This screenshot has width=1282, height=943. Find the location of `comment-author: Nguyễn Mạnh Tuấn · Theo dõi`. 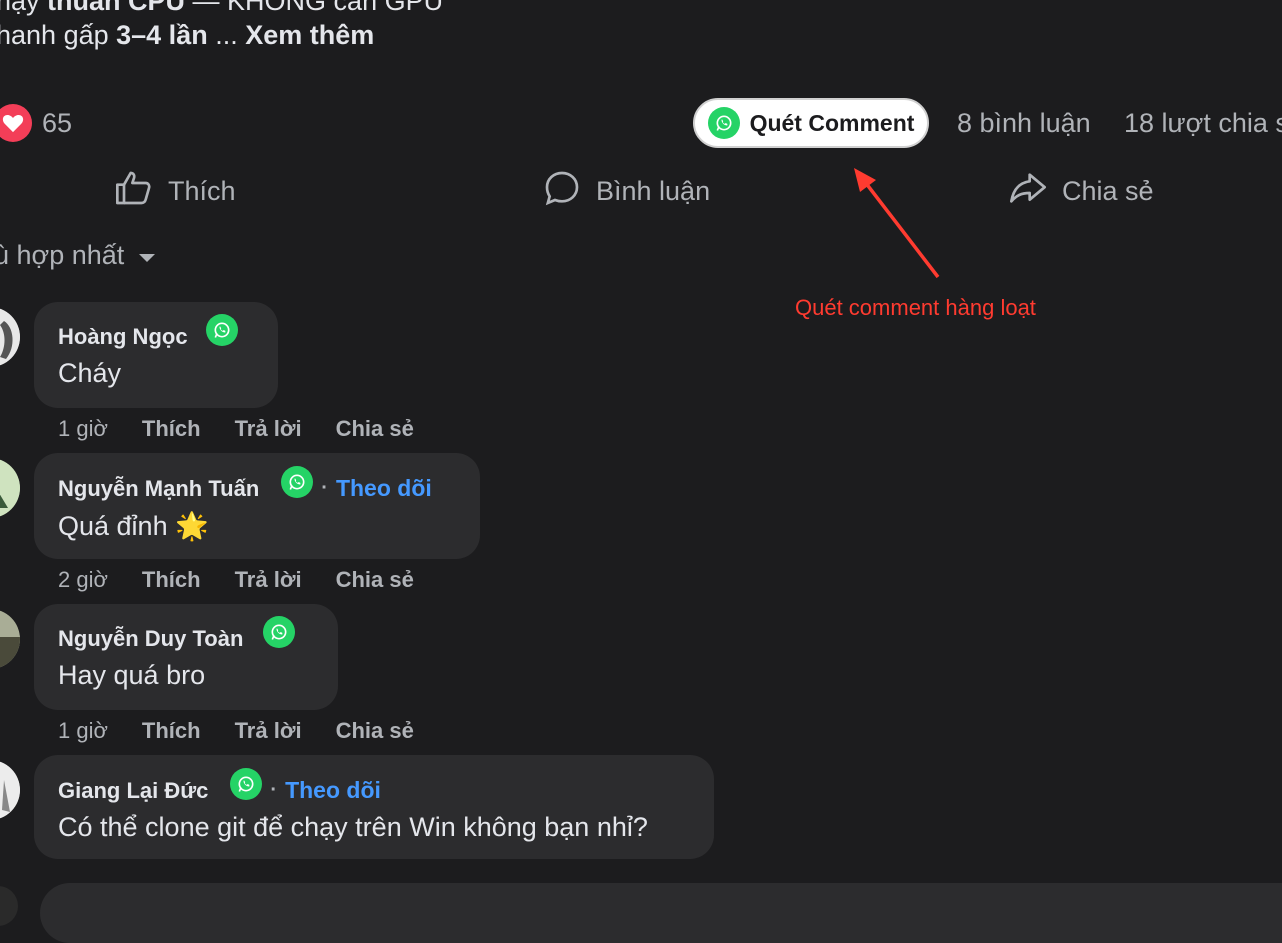

comment-author: Nguyễn Mạnh Tuấn · Theo dõi is located at coordinates (257, 483).